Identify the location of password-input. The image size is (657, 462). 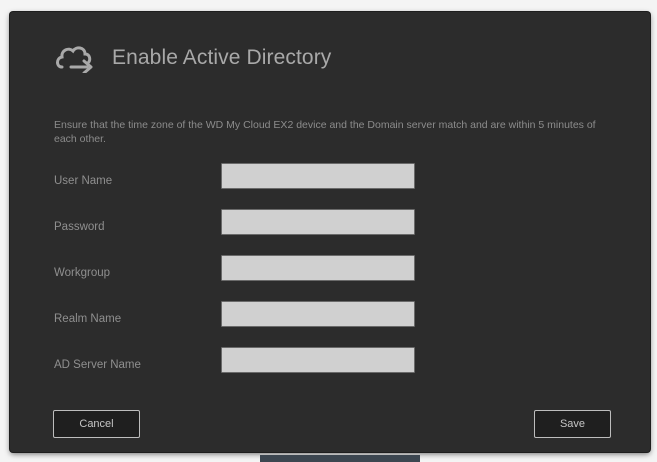
(318, 222).